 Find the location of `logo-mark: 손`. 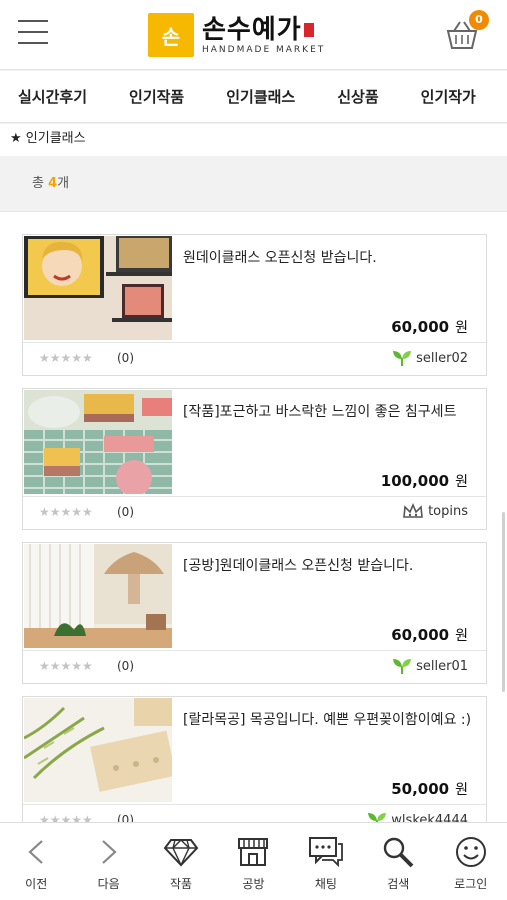

logo-mark: 손 is located at coordinates (171, 35).